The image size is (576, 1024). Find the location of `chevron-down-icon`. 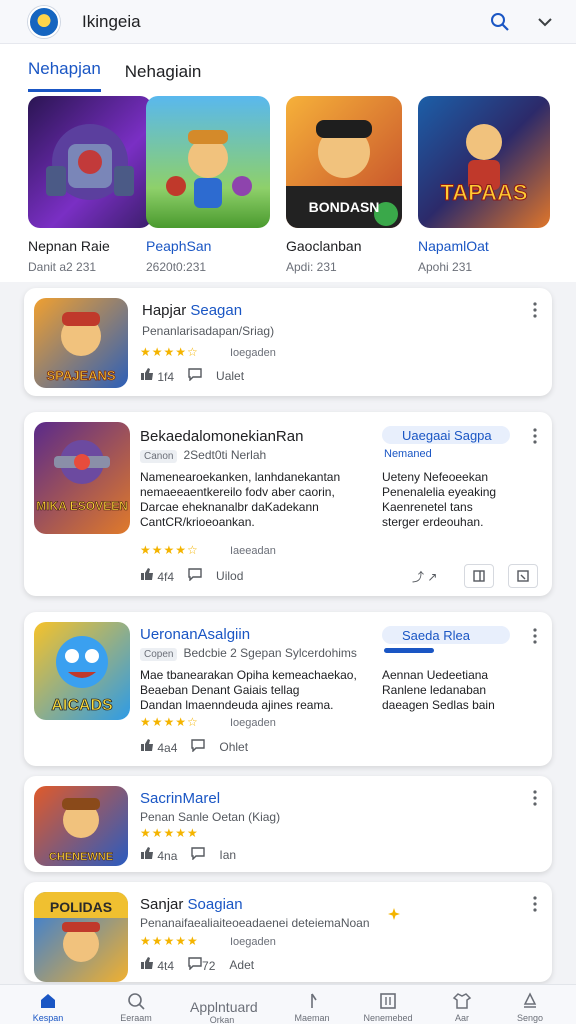

chevron-down-icon is located at coordinates (545, 22).